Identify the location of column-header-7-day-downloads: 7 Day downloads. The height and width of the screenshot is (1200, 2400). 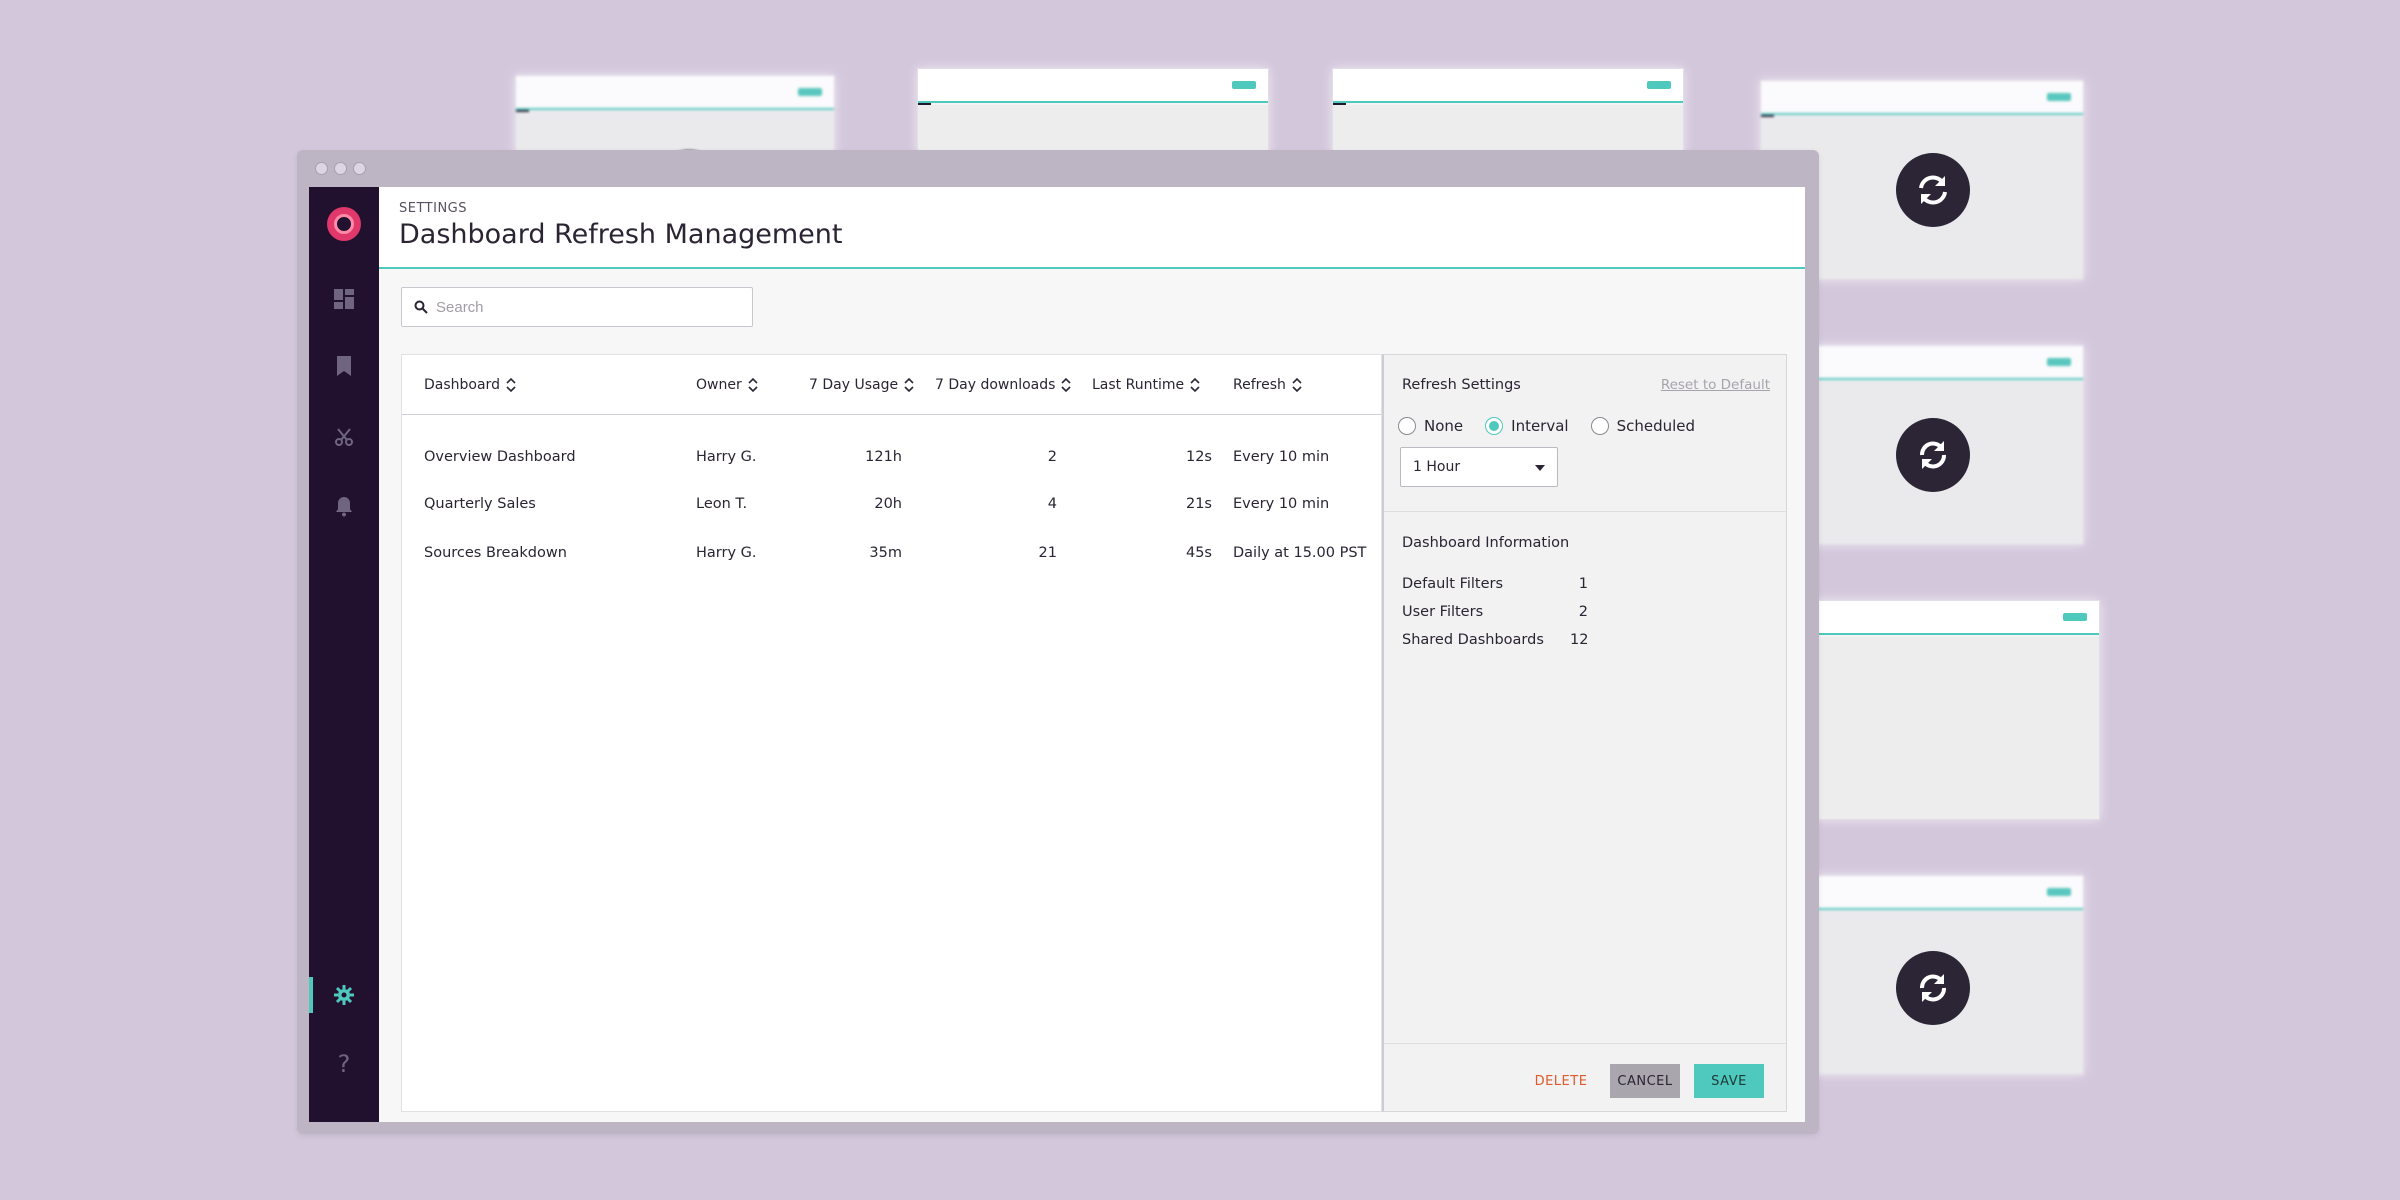
(1003, 385).